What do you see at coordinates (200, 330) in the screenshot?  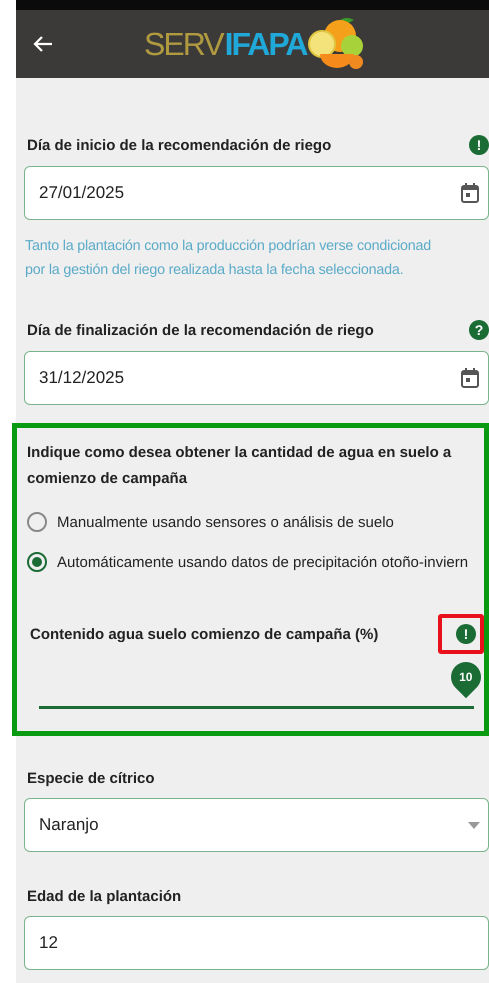 I see `field-label: Día de finalización de la recomendación de riego` at bounding box center [200, 330].